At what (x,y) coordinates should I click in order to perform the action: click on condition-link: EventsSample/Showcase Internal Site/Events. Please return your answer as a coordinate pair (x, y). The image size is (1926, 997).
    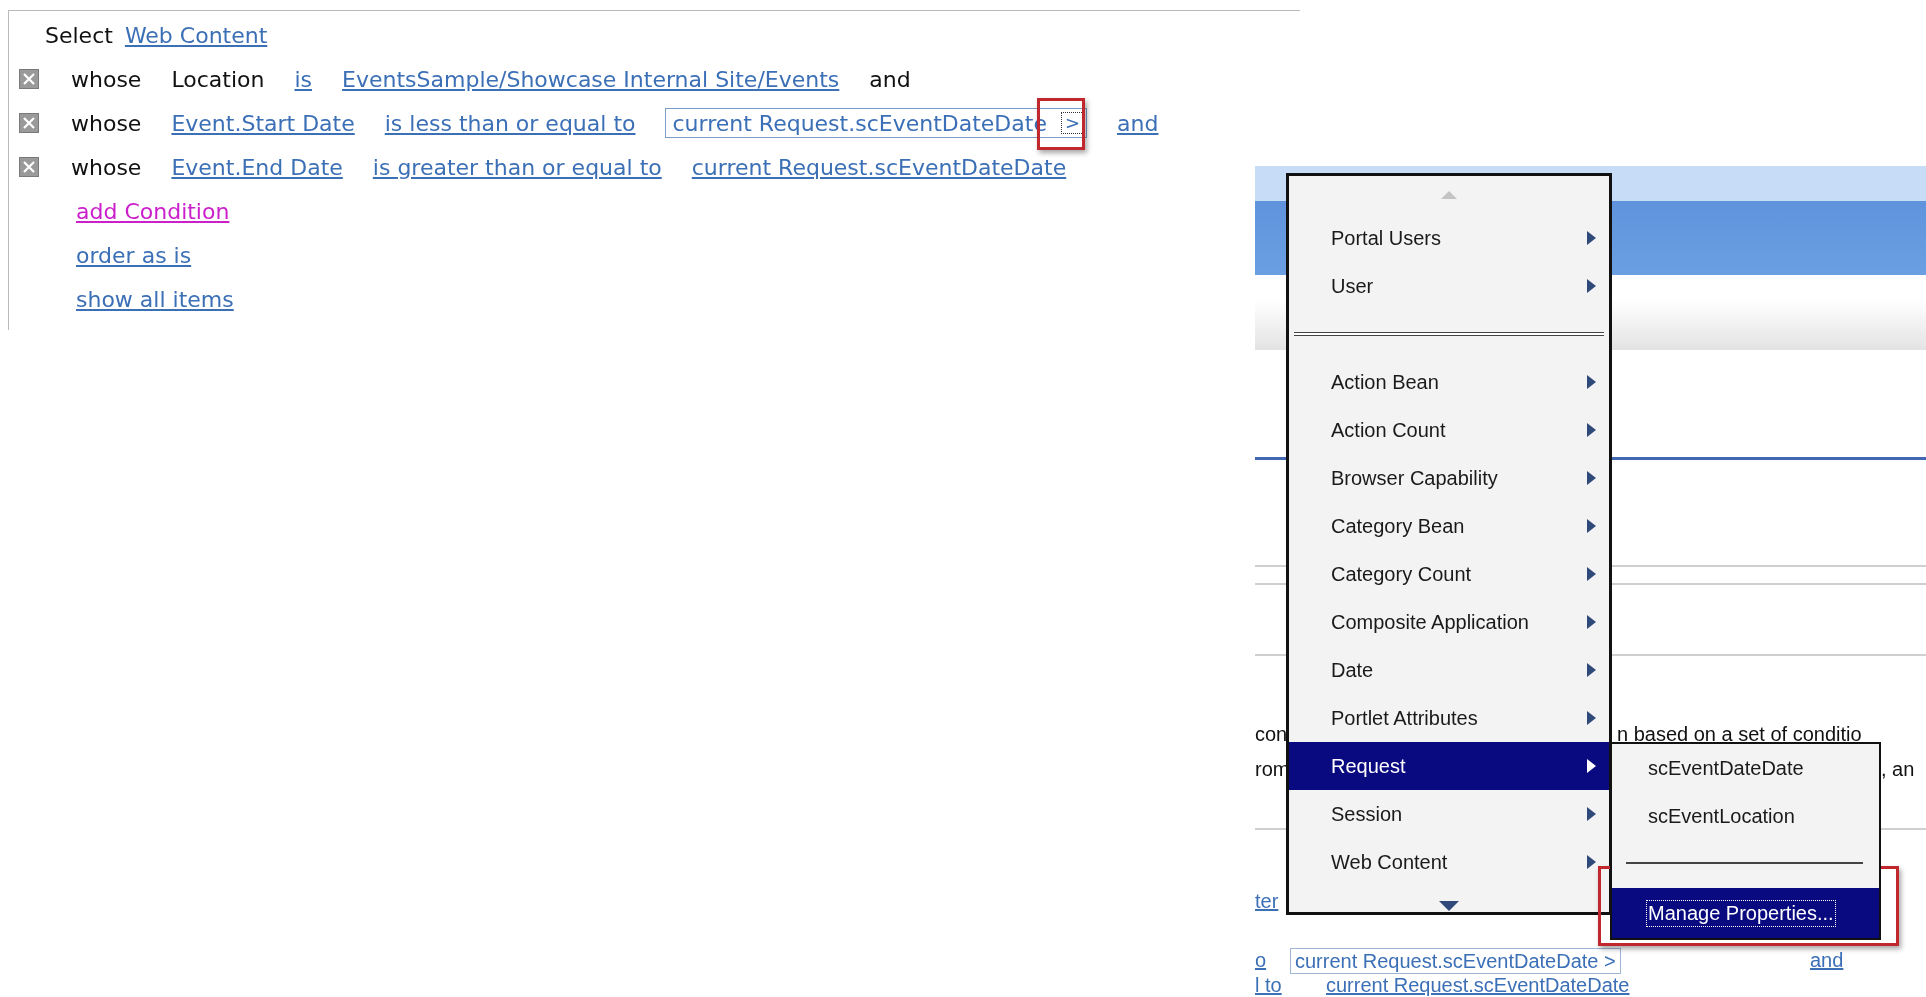
    Looking at the image, I should click on (591, 79).